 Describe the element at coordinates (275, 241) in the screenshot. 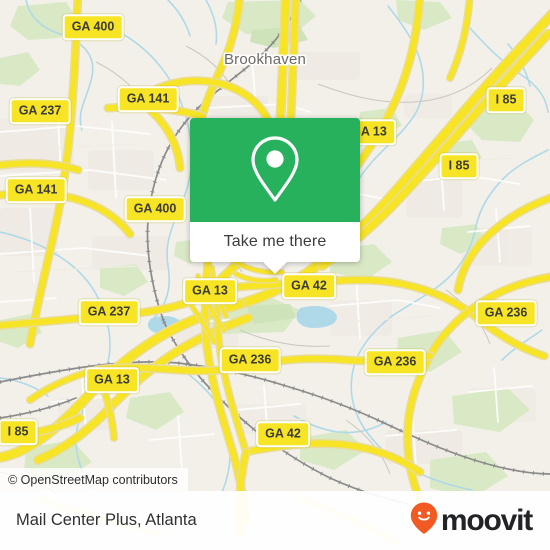

I see `take-me-there-label: Take me there` at that location.